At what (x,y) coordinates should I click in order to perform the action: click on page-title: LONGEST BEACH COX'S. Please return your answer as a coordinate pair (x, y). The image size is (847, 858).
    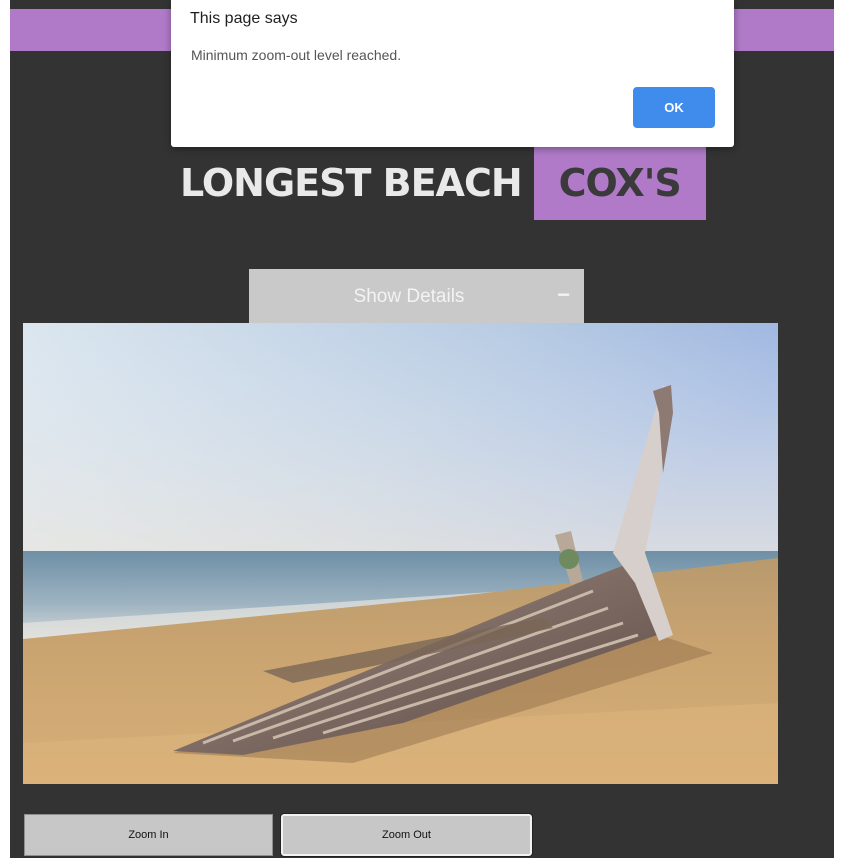
    Looking at the image, I should click on (443, 183).